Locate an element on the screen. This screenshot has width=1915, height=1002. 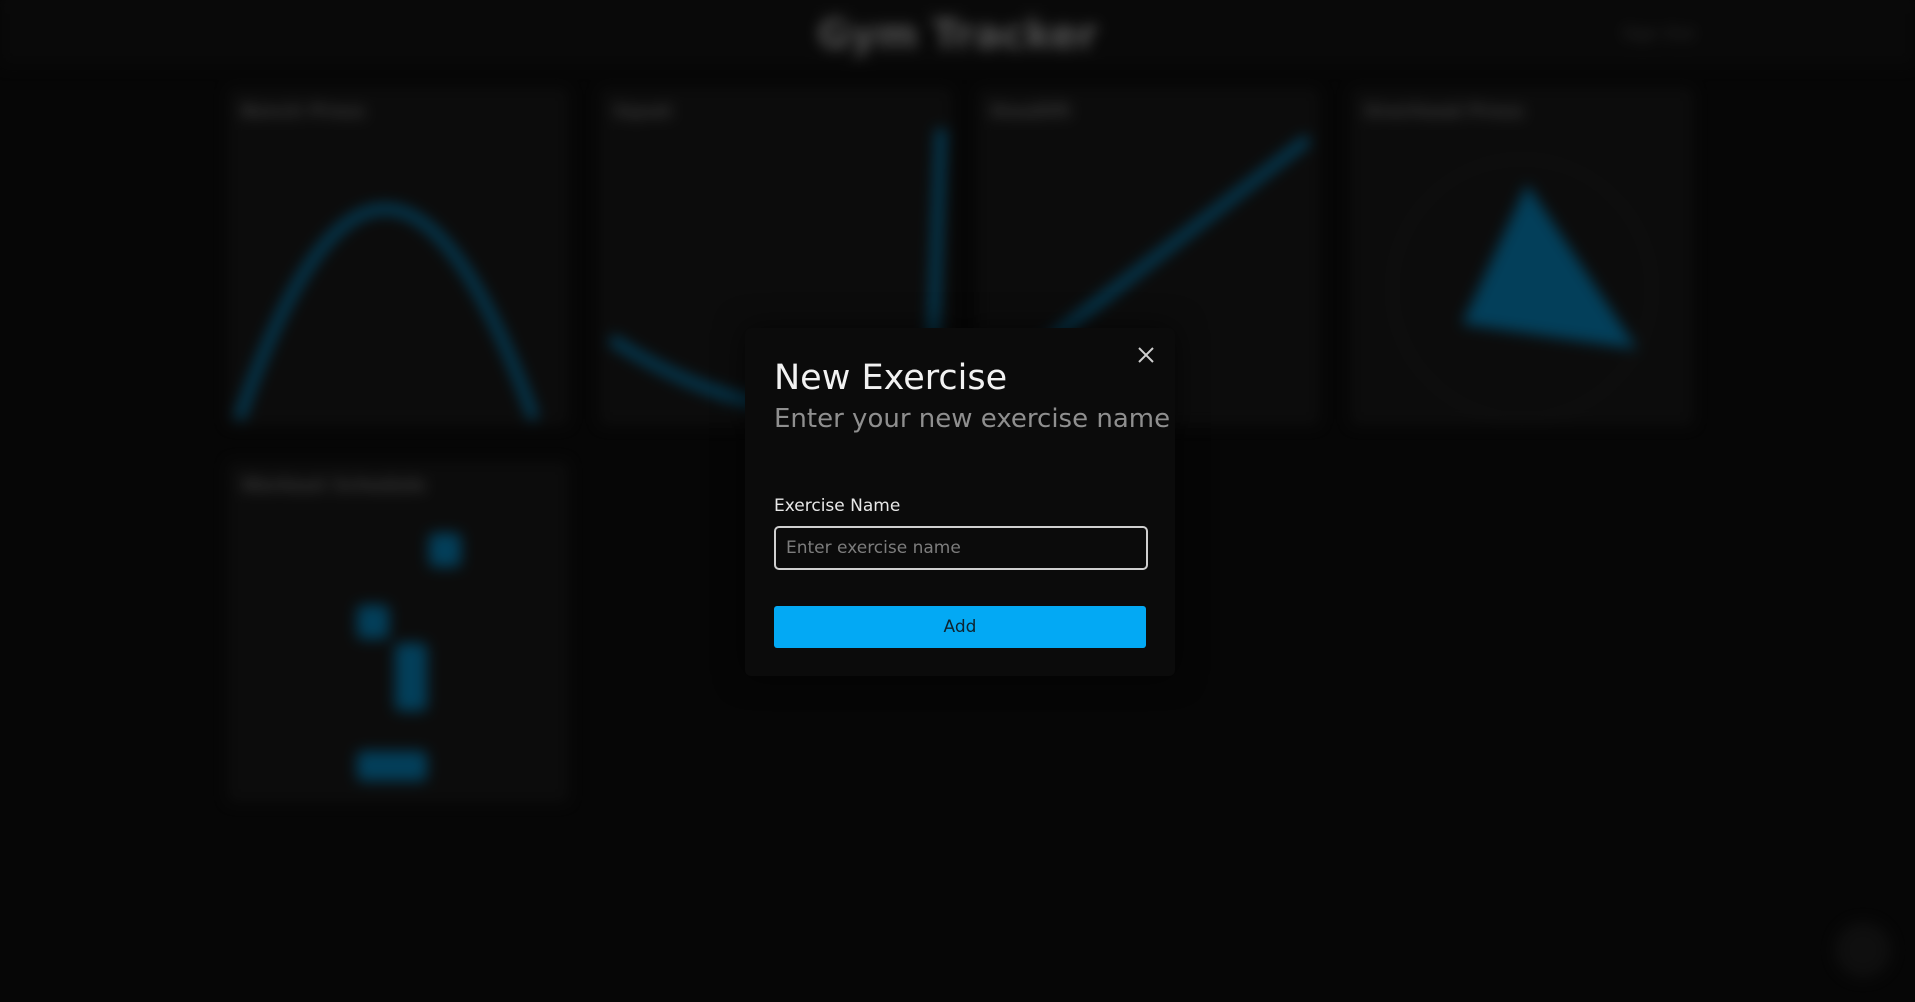
dialog-subtitle: Enter your new exercise name is located at coordinates (972, 419).